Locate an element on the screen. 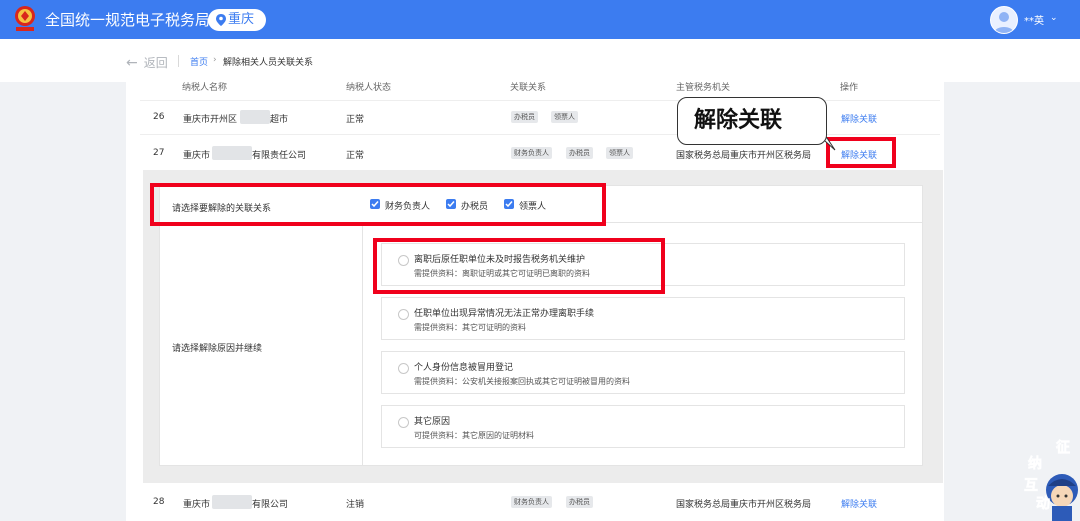  reason-option: 个人身份信息被冒用登记 需提供资料：公安机关接报案回执或其它可证明被冒用的资料 is located at coordinates (643, 372).